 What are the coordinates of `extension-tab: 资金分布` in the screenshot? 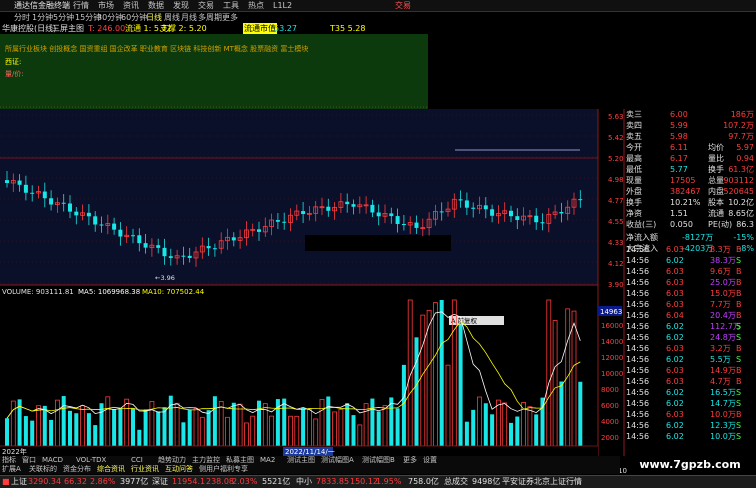 It's located at (77, 469).